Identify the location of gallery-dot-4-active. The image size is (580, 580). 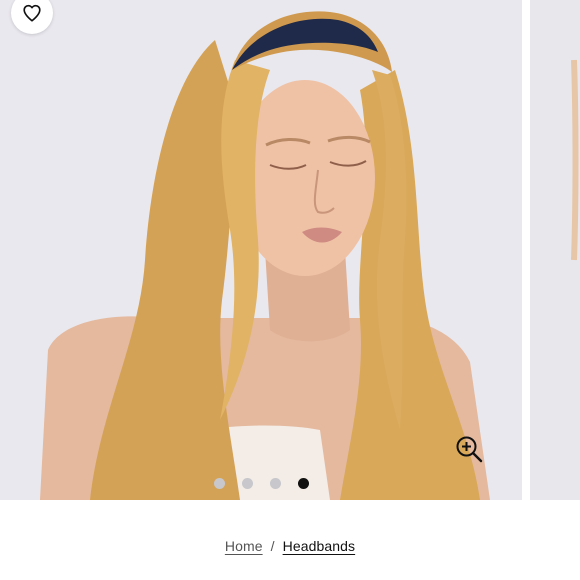
(303, 483).